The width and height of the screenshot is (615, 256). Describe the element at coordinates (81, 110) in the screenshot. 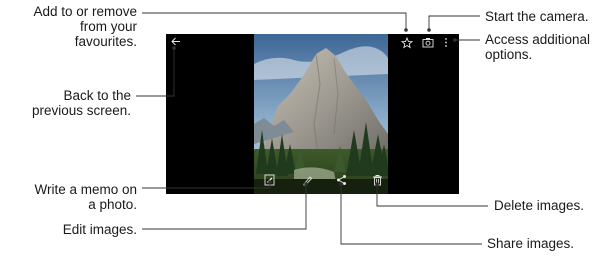

I see `back-callout-line2: previous screen.` at that location.